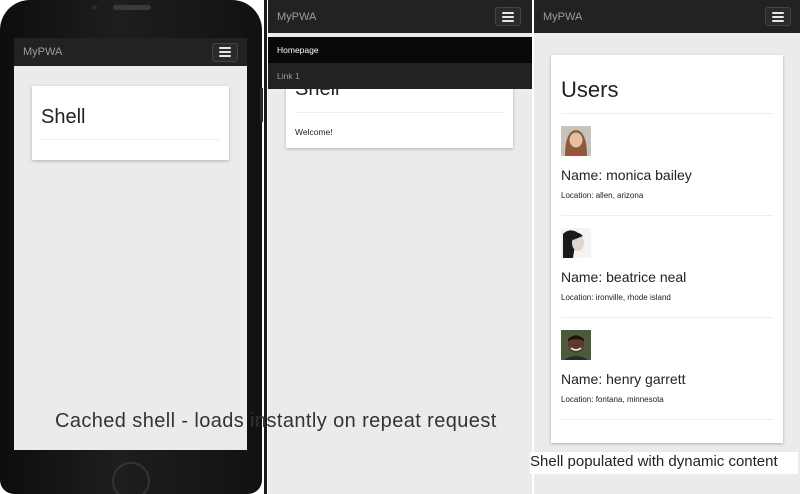  Describe the element at coordinates (626, 175) in the screenshot. I see `user-name: Name: monica bailey` at that location.